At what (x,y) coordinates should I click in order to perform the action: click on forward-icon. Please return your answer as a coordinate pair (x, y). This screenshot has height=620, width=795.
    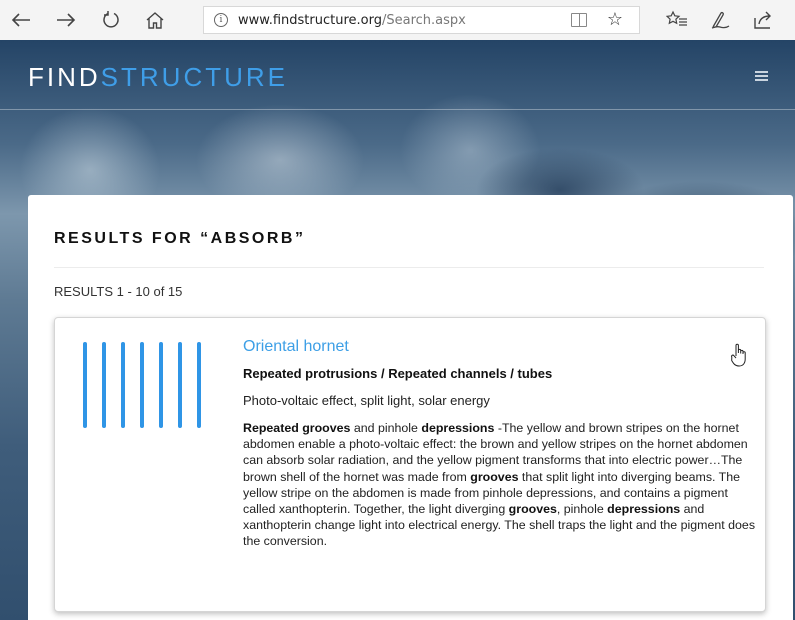
    Looking at the image, I should click on (66, 20).